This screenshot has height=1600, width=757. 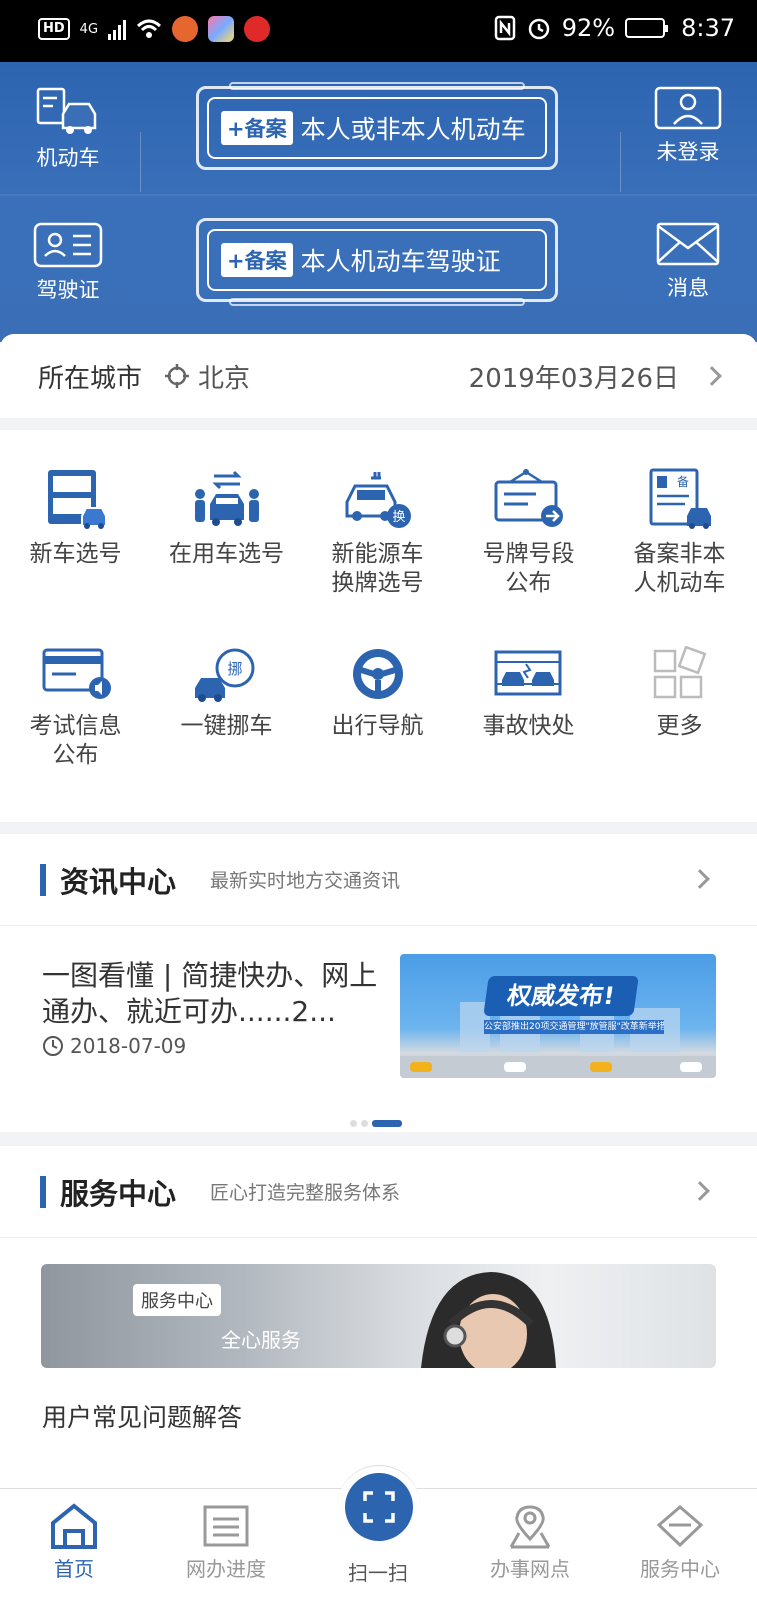 I want to click on plate-inner: +备案 本人或非本人机动车, so click(x=377, y=128).